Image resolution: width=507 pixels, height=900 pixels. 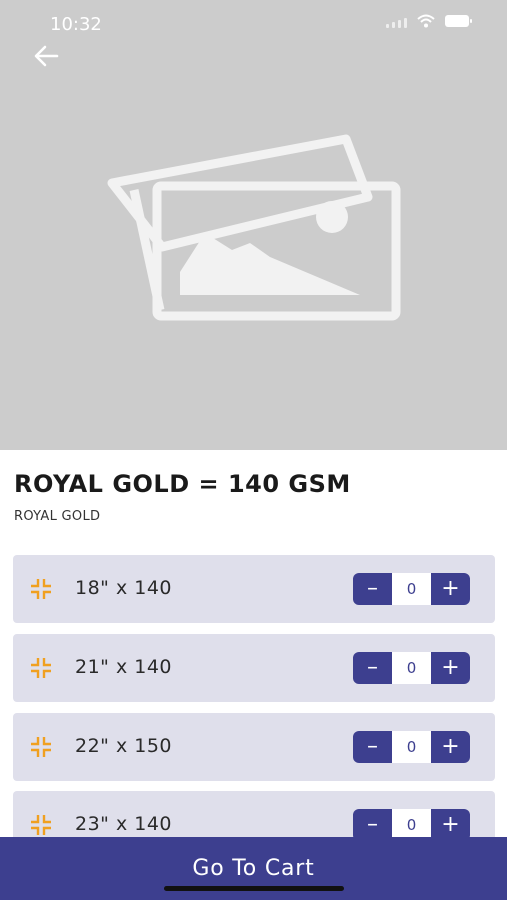 What do you see at coordinates (124, 746) in the screenshot?
I see `size-label: 22" x 150` at bounding box center [124, 746].